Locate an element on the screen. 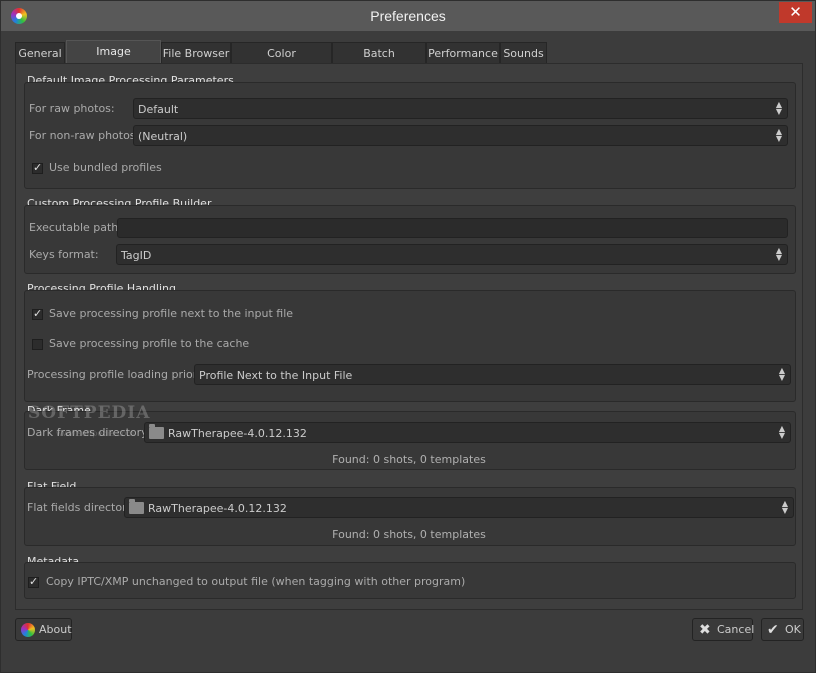 The image size is (816, 673). nonraw-photos-combo: (Neutral) ▲ ▼ is located at coordinates (460, 135).